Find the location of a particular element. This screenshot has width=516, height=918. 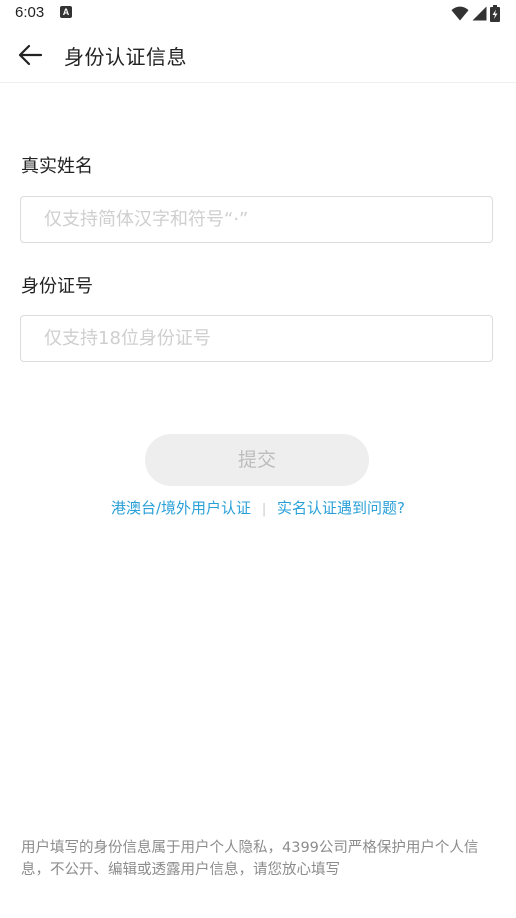

page-title: 身份认证信息 is located at coordinates (125, 57).